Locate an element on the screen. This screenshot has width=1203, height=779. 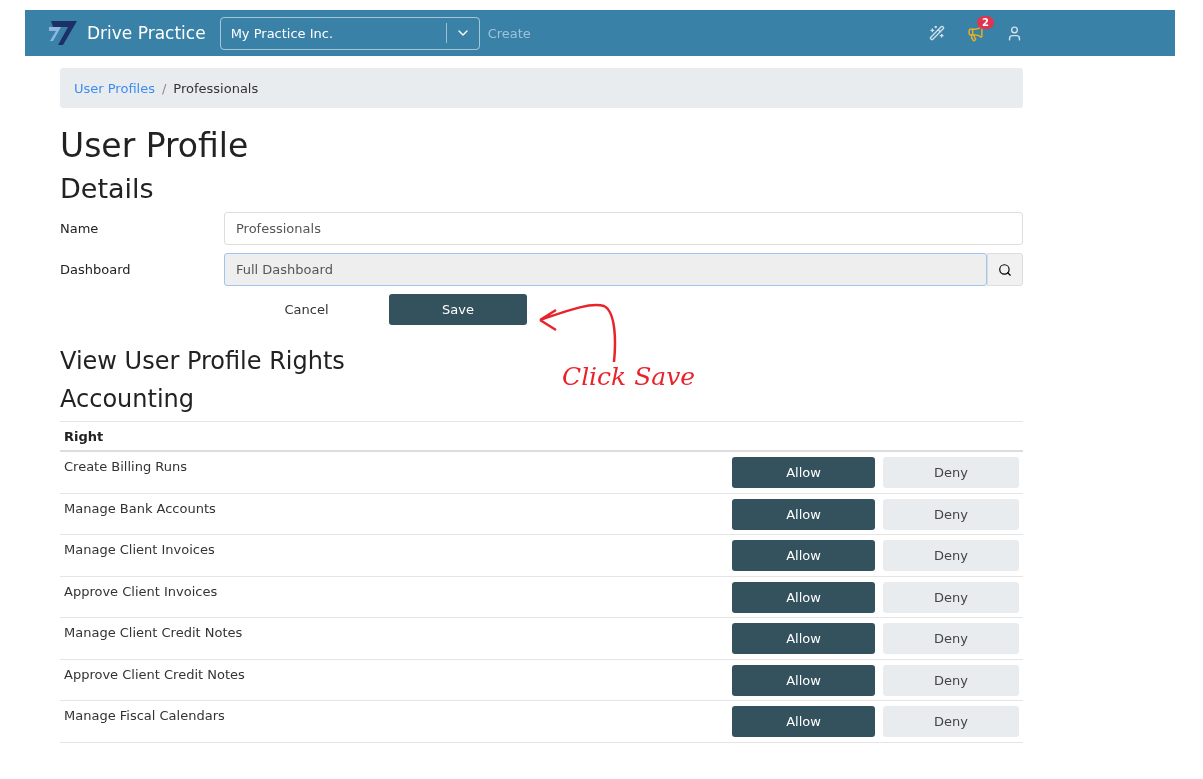
section-heading: Accounting is located at coordinates (127, 399).